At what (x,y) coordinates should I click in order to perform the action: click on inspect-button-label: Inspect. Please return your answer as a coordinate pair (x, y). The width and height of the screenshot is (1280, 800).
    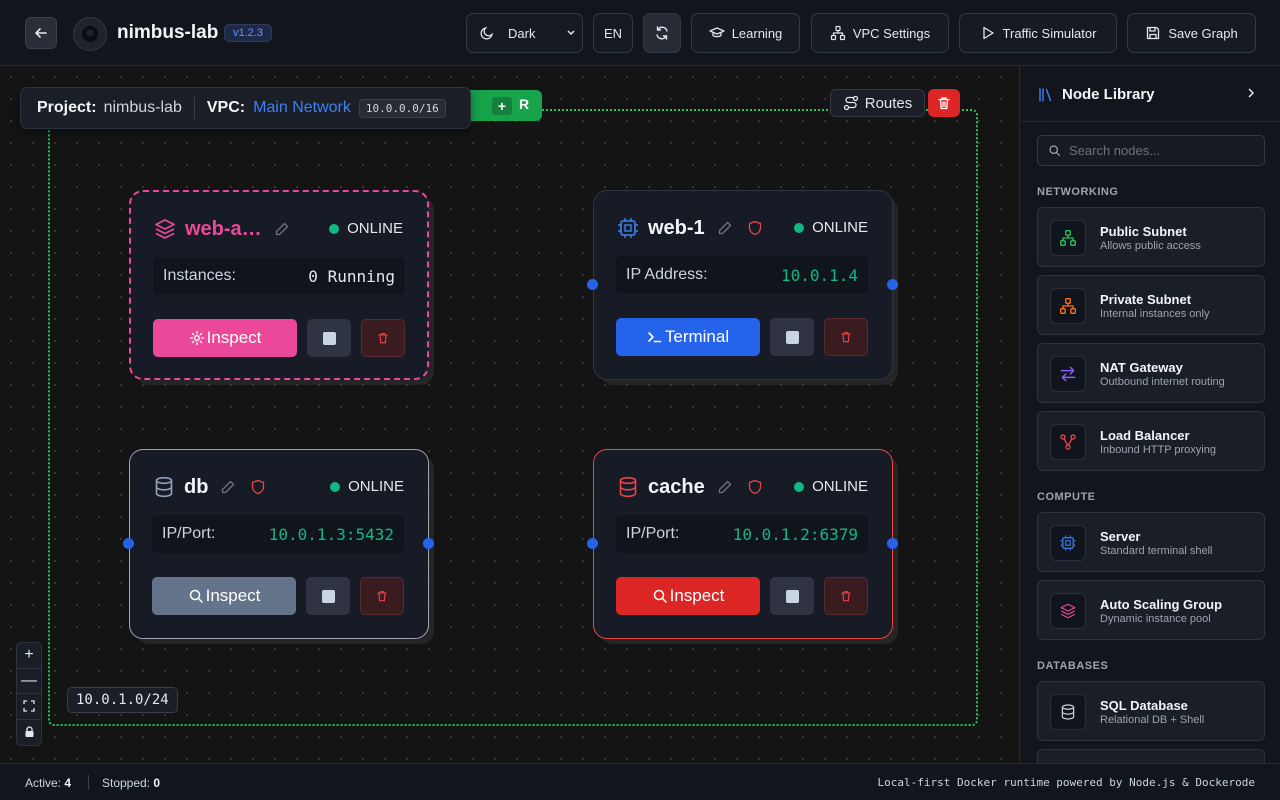
    Looking at the image, I should click on (234, 337).